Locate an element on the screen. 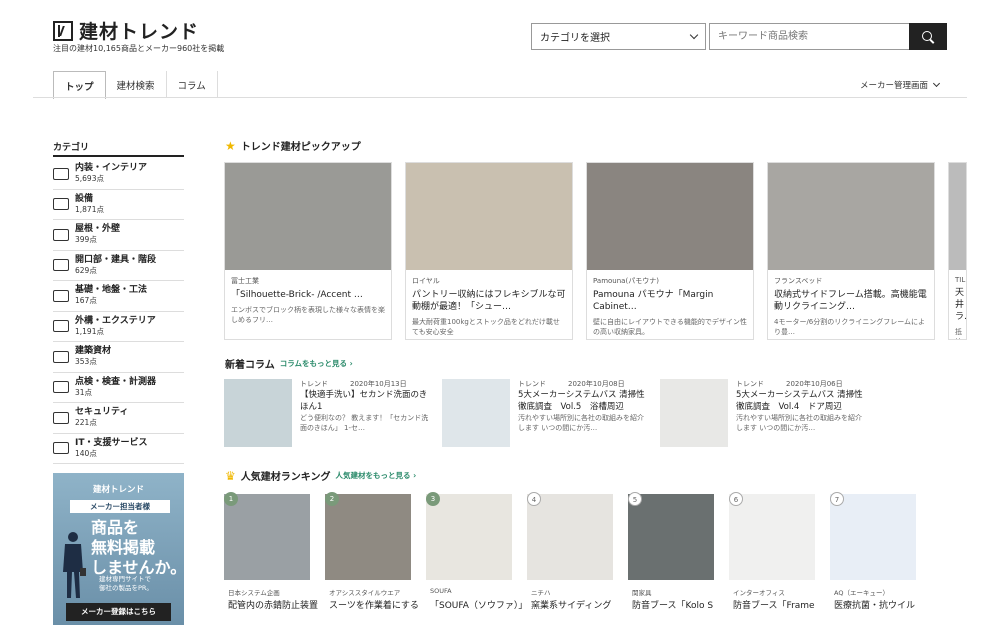 The image size is (1000, 625). column-more-link: コラムをもっと見る › is located at coordinates (316, 363).